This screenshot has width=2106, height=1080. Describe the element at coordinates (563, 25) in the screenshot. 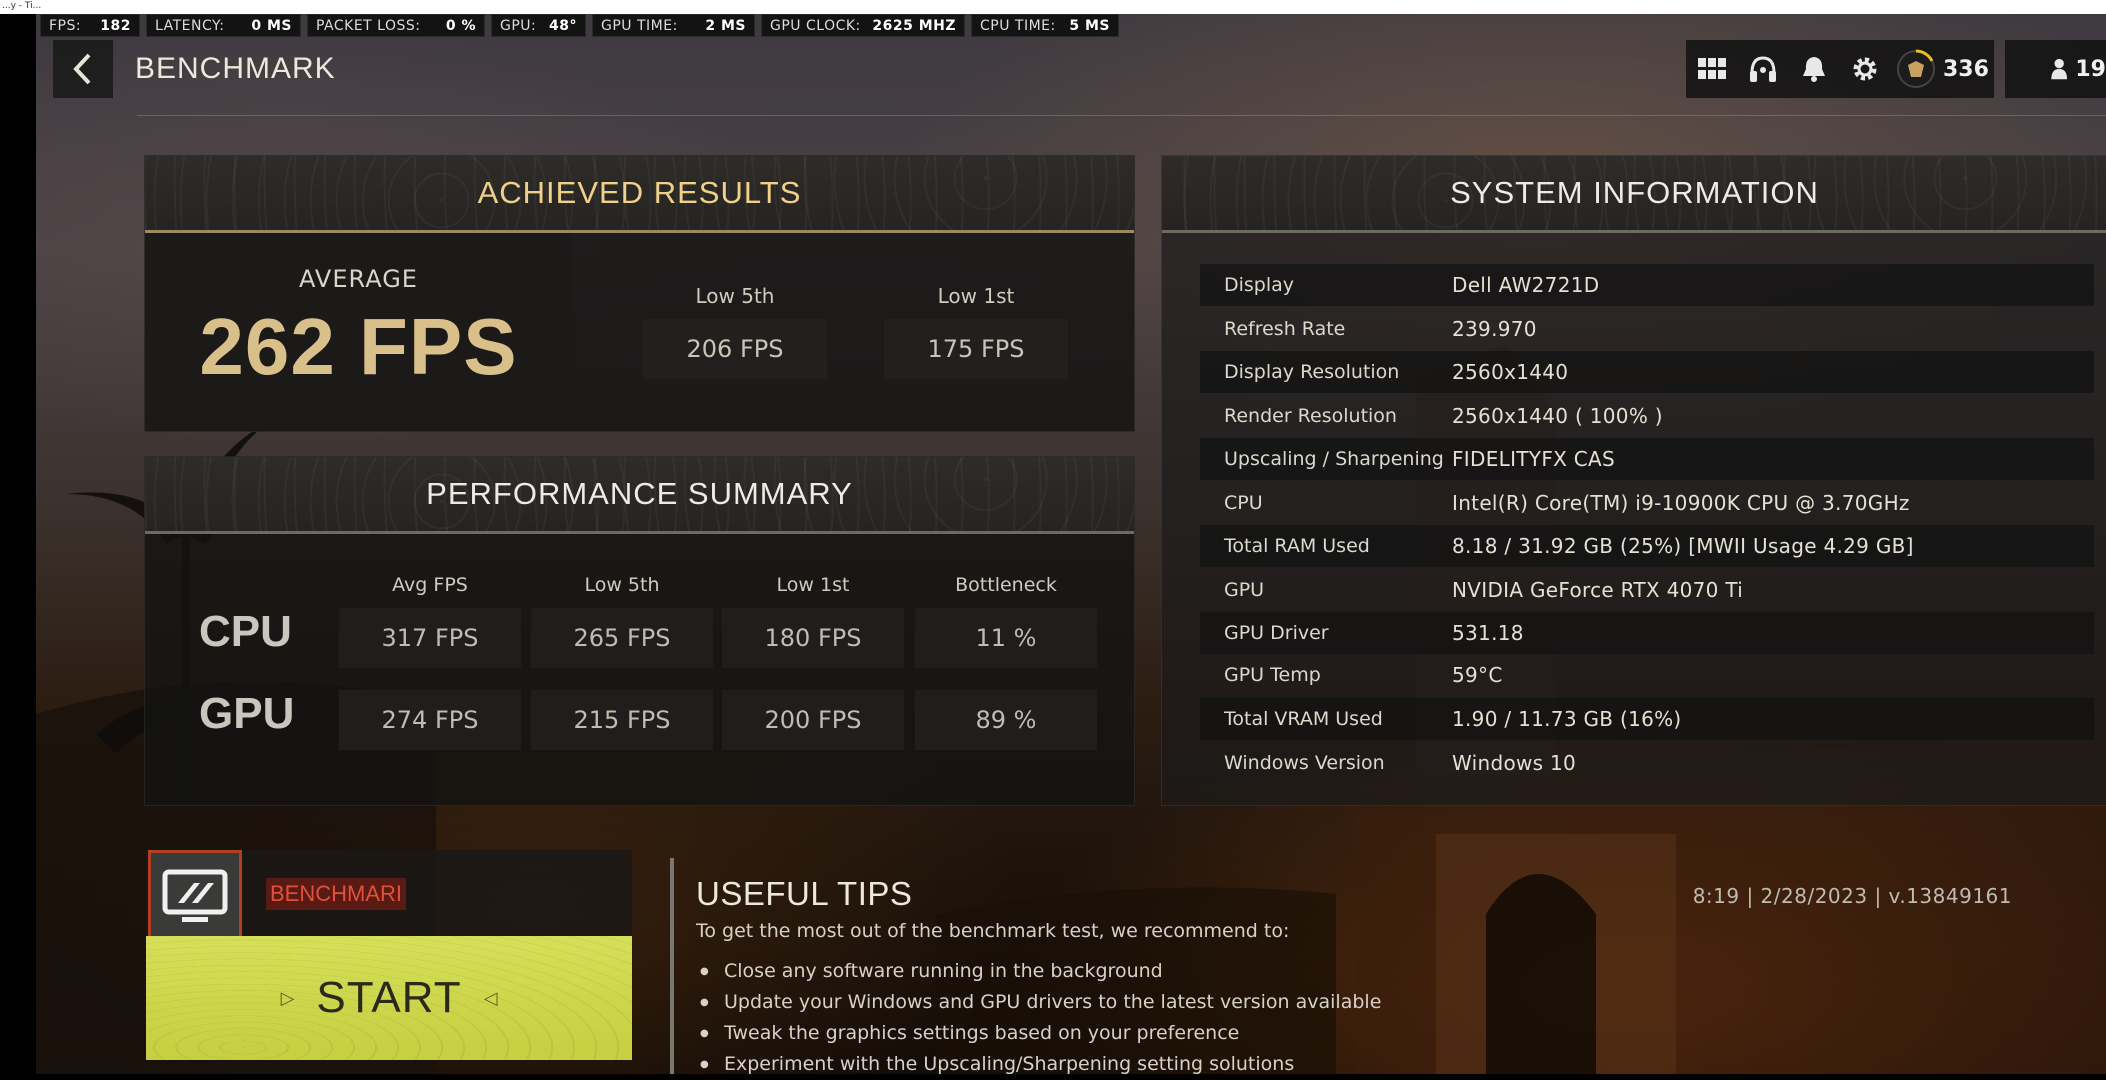

I see `hud-value: 48°` at that location.